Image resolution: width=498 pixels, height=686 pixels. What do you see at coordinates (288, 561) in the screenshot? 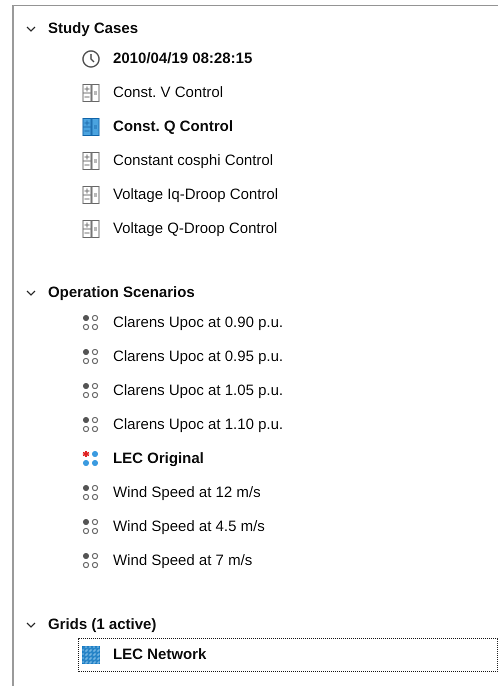
I see `tree-item: Wind Speed at 7 m/s` at bounding box center [288, 561].